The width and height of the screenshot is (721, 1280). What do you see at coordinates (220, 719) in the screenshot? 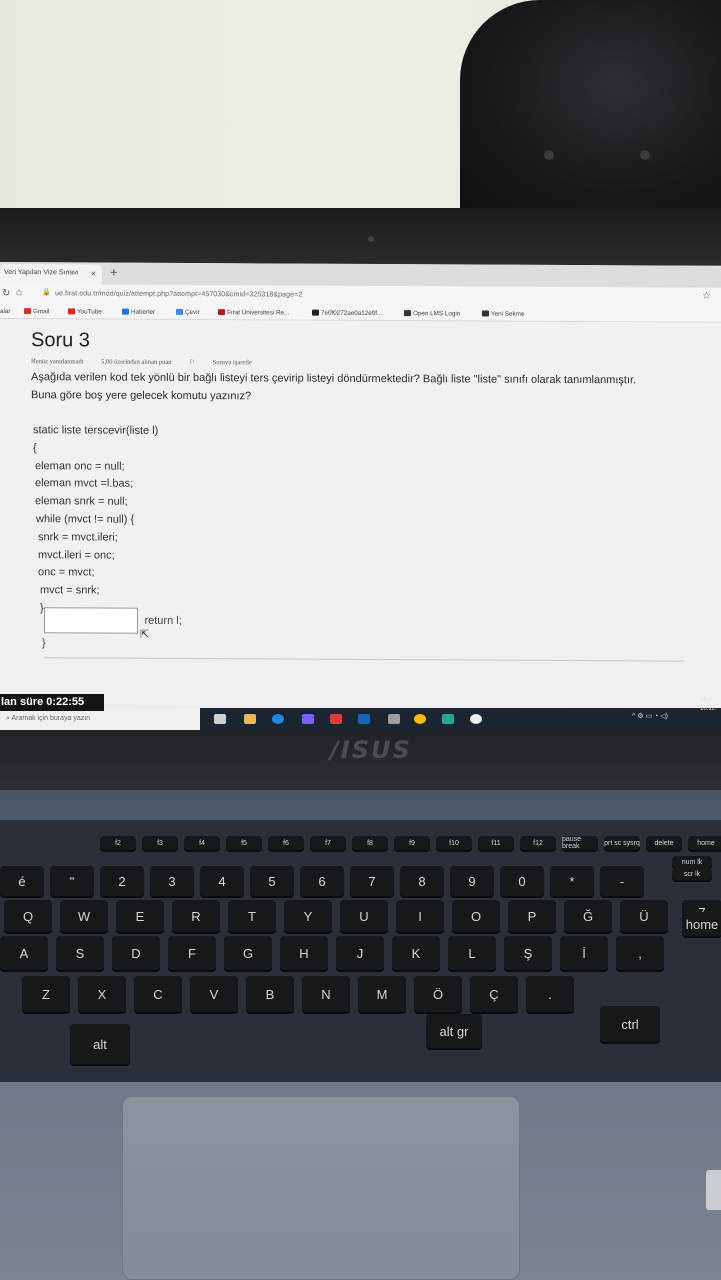
I see `task-view-icon` at bounding box center [220, 719].